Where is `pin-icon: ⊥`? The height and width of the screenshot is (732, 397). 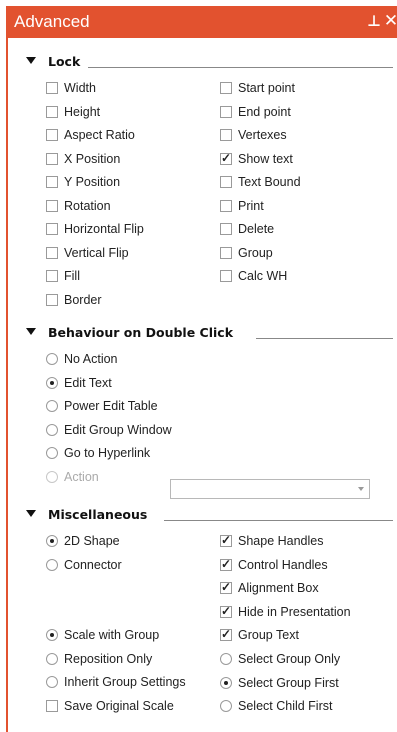
pin-icon: ⊥ is located at coordinates (374, 21).